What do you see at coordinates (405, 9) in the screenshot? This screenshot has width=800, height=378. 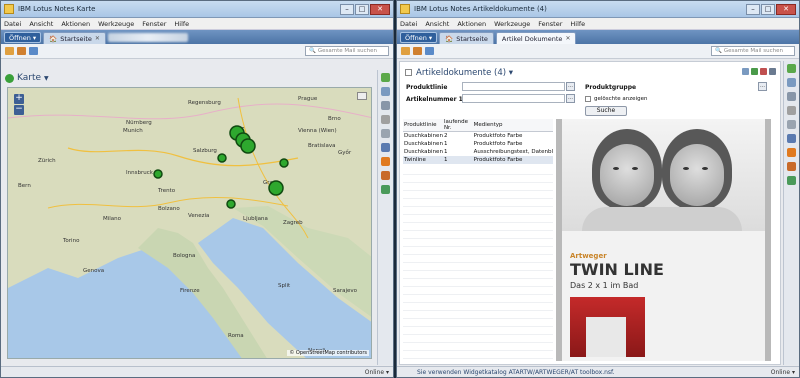 I see `lotus-notes-icon` at bounding box center [405, 9].